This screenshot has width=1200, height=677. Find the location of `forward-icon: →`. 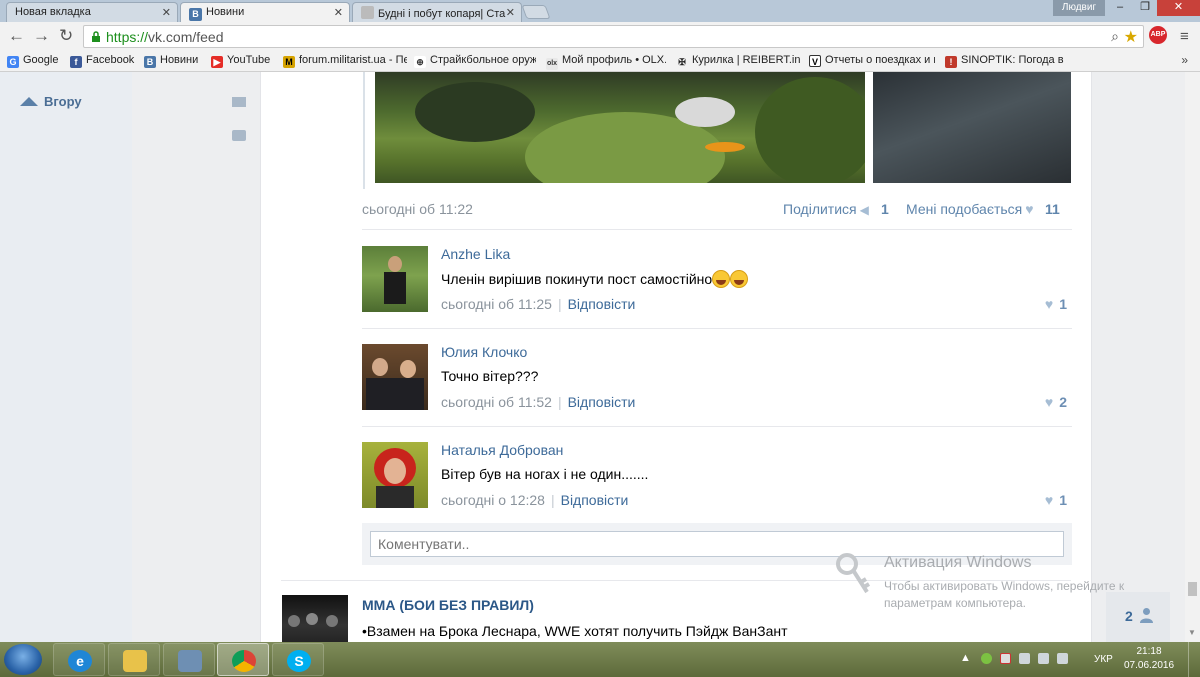

forward-icon: → is located at coordinates (41, 36).